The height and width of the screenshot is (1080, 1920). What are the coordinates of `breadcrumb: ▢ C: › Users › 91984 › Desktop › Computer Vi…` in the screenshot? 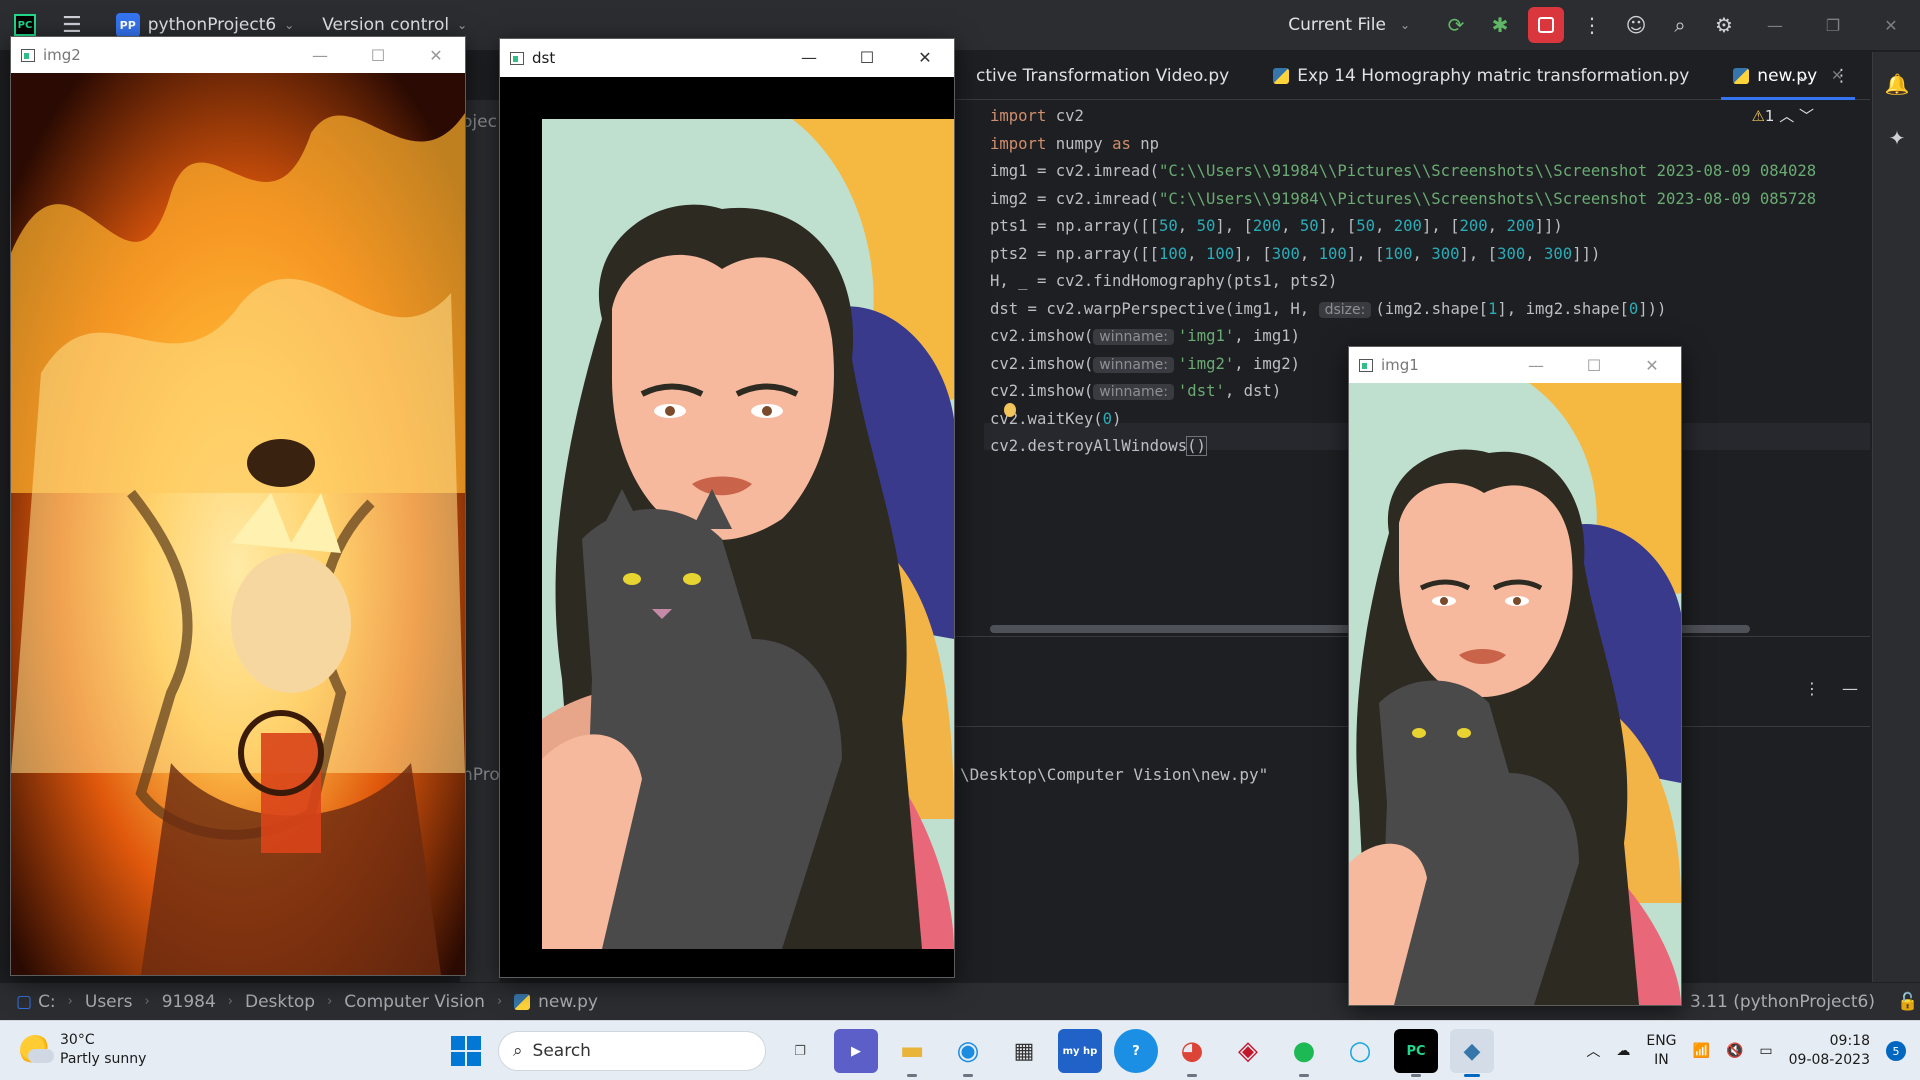 It's located at (307, 1001).